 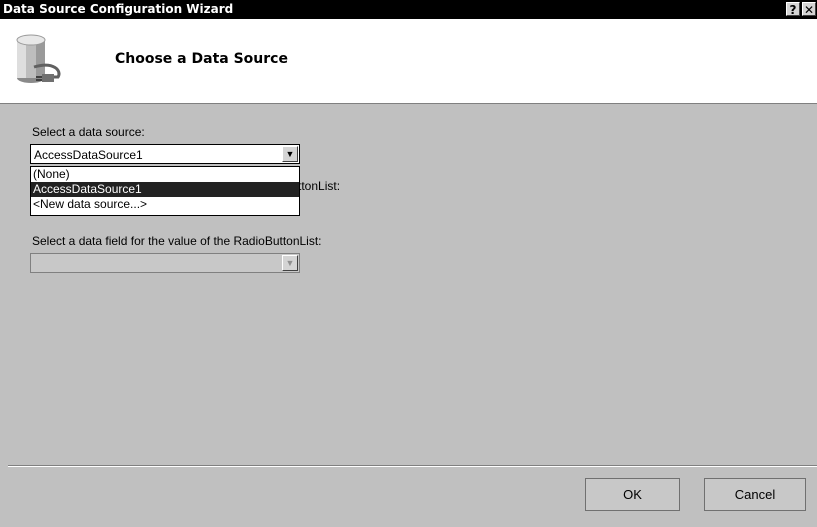 What do you see at coordinates (88, 132) in the screenshot?
I see `data-source-label: Select a data source:` at bounding box center [88, 132].